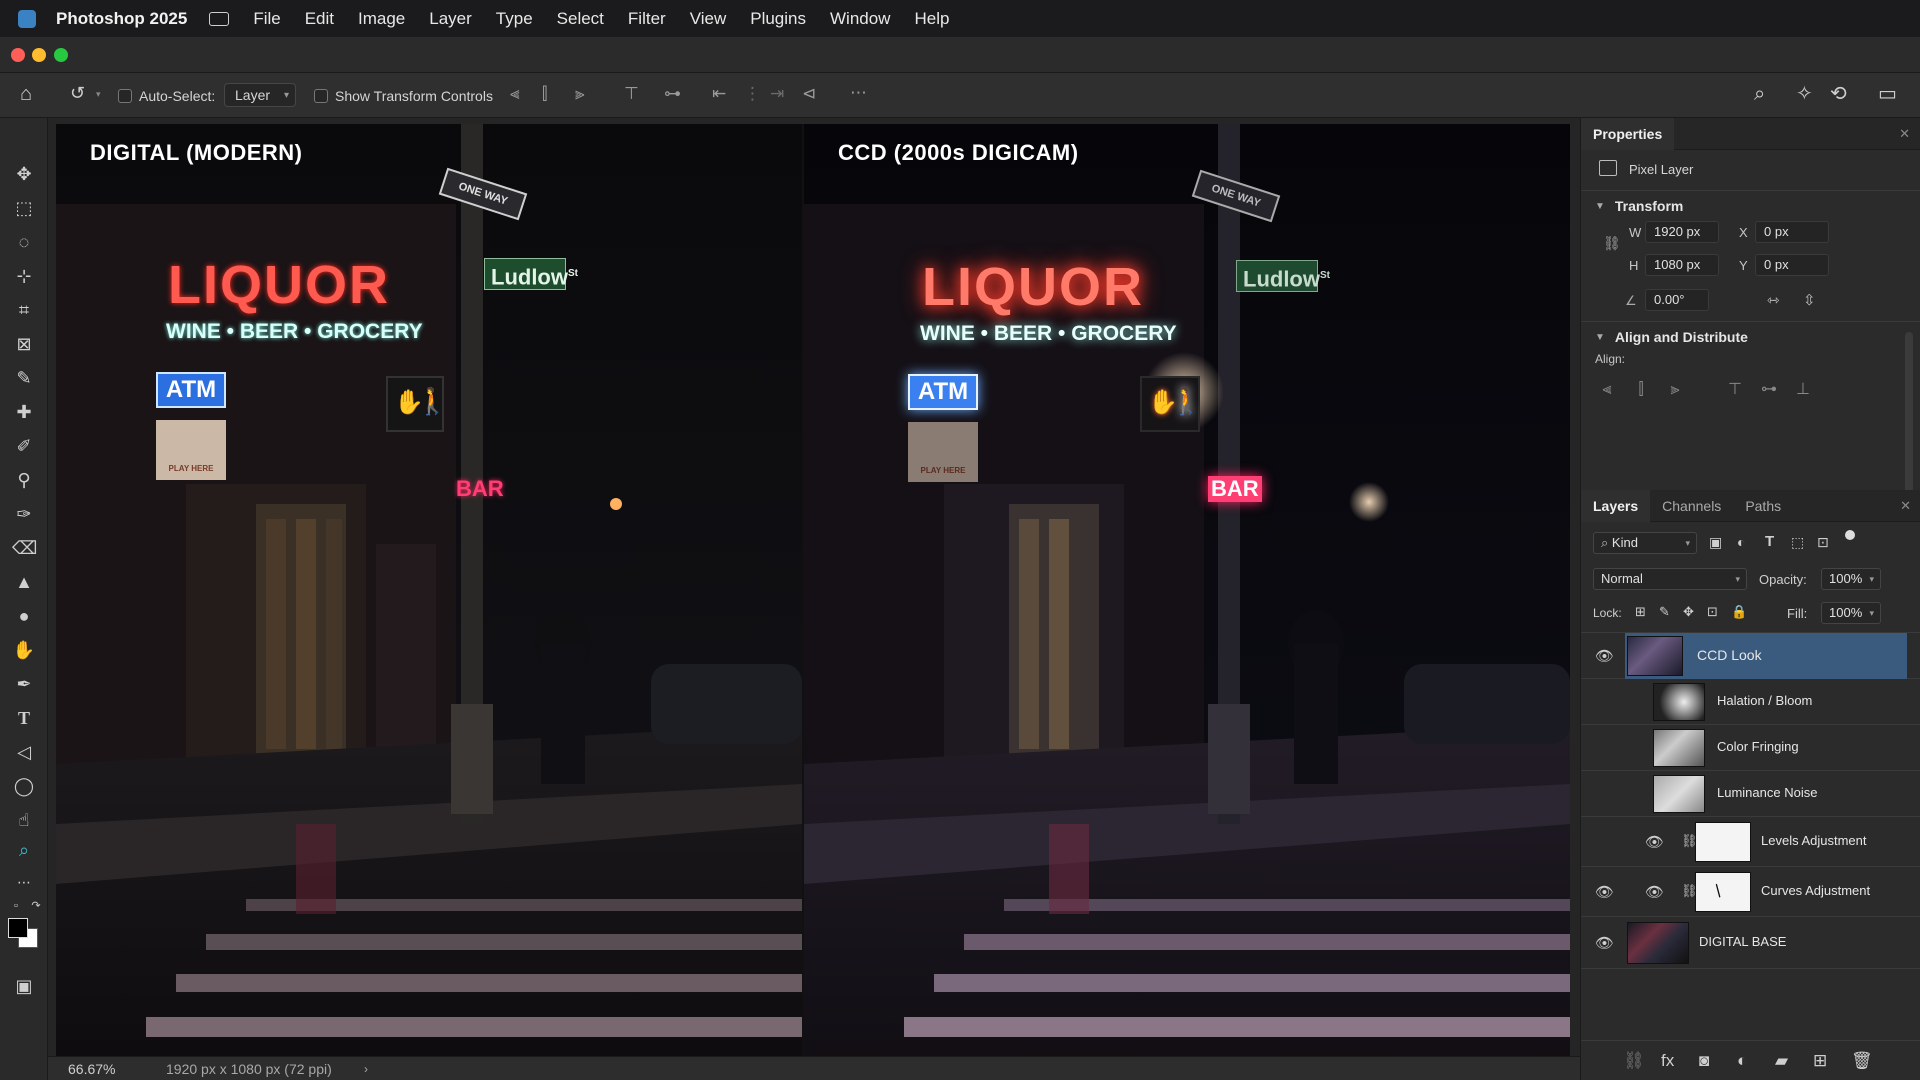 The image size is (1920, 1080). Describe the element at coordinates (24, 208) in the screenshot. I see `marquee-tool-icon: ⬚` at that location.